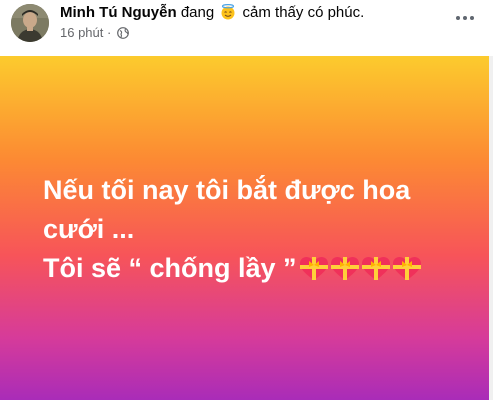  Describe the element at coordinates (304, 12) in the screenshot. I see `feeling-text: cảm thấy có phúc.` at that location.